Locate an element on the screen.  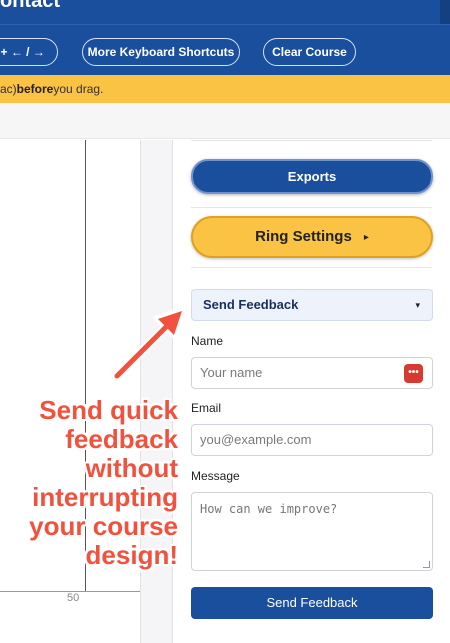
name-placeholder: Your name is located at coordinates (231, 372).